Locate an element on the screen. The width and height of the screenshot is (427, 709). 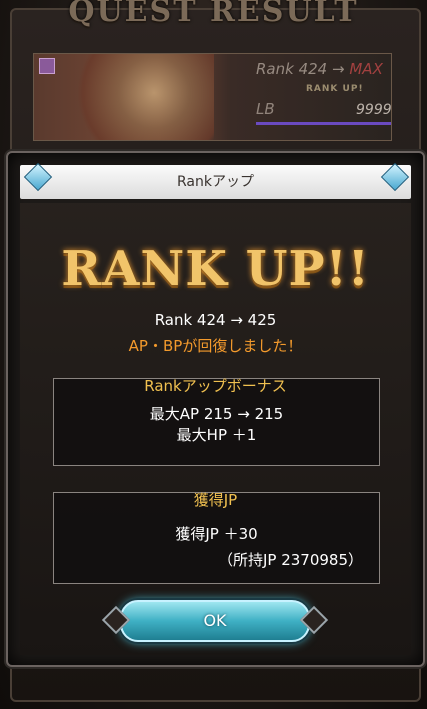
banner-rank-max: MAX is located at coordinates (366, 69).